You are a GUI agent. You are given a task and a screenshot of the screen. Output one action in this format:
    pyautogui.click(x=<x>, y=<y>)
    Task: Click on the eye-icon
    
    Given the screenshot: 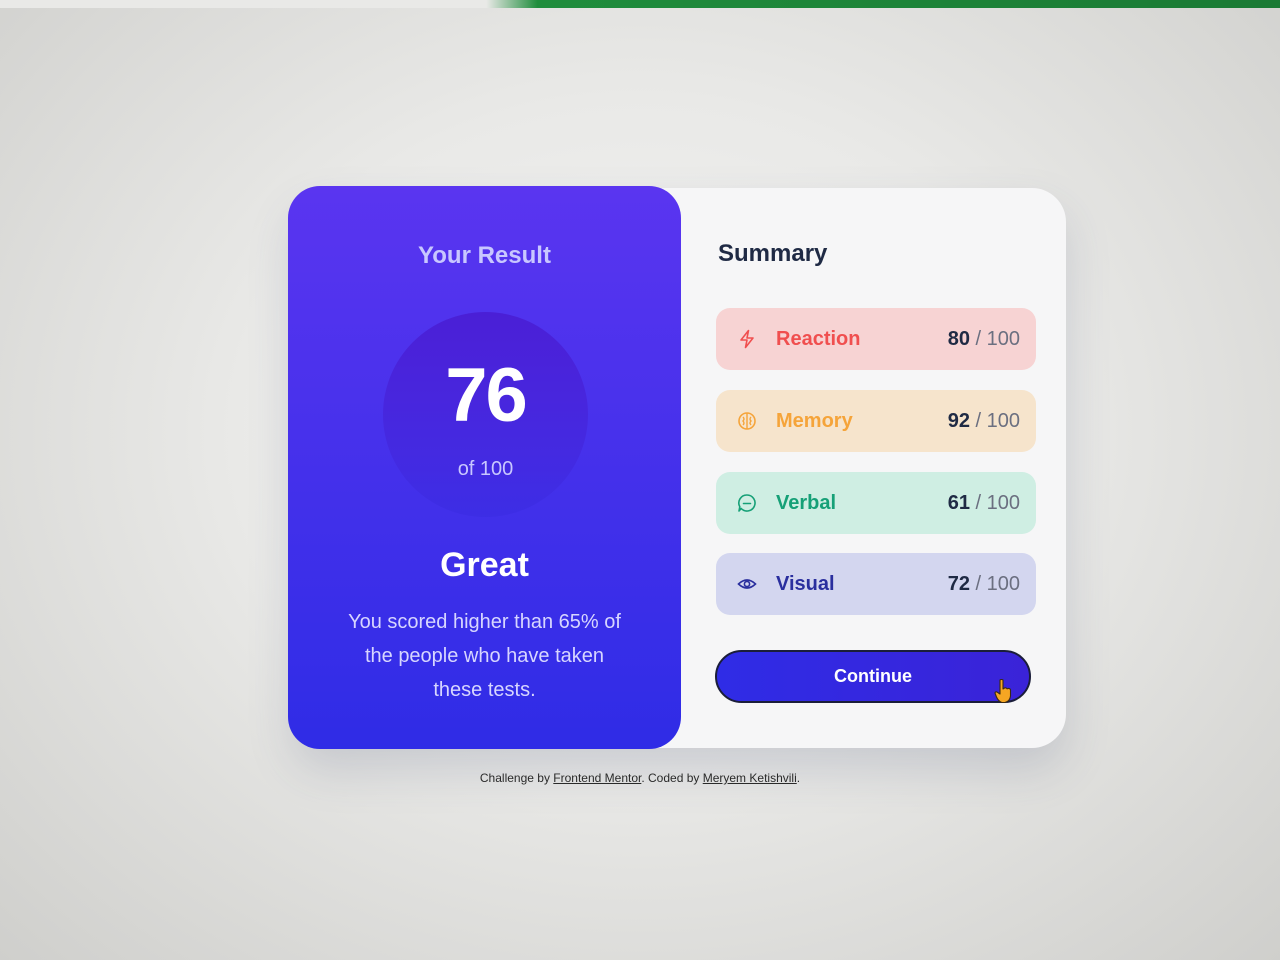 What is the action you would take?
    pyautogui.click(x=747, y=584)
    